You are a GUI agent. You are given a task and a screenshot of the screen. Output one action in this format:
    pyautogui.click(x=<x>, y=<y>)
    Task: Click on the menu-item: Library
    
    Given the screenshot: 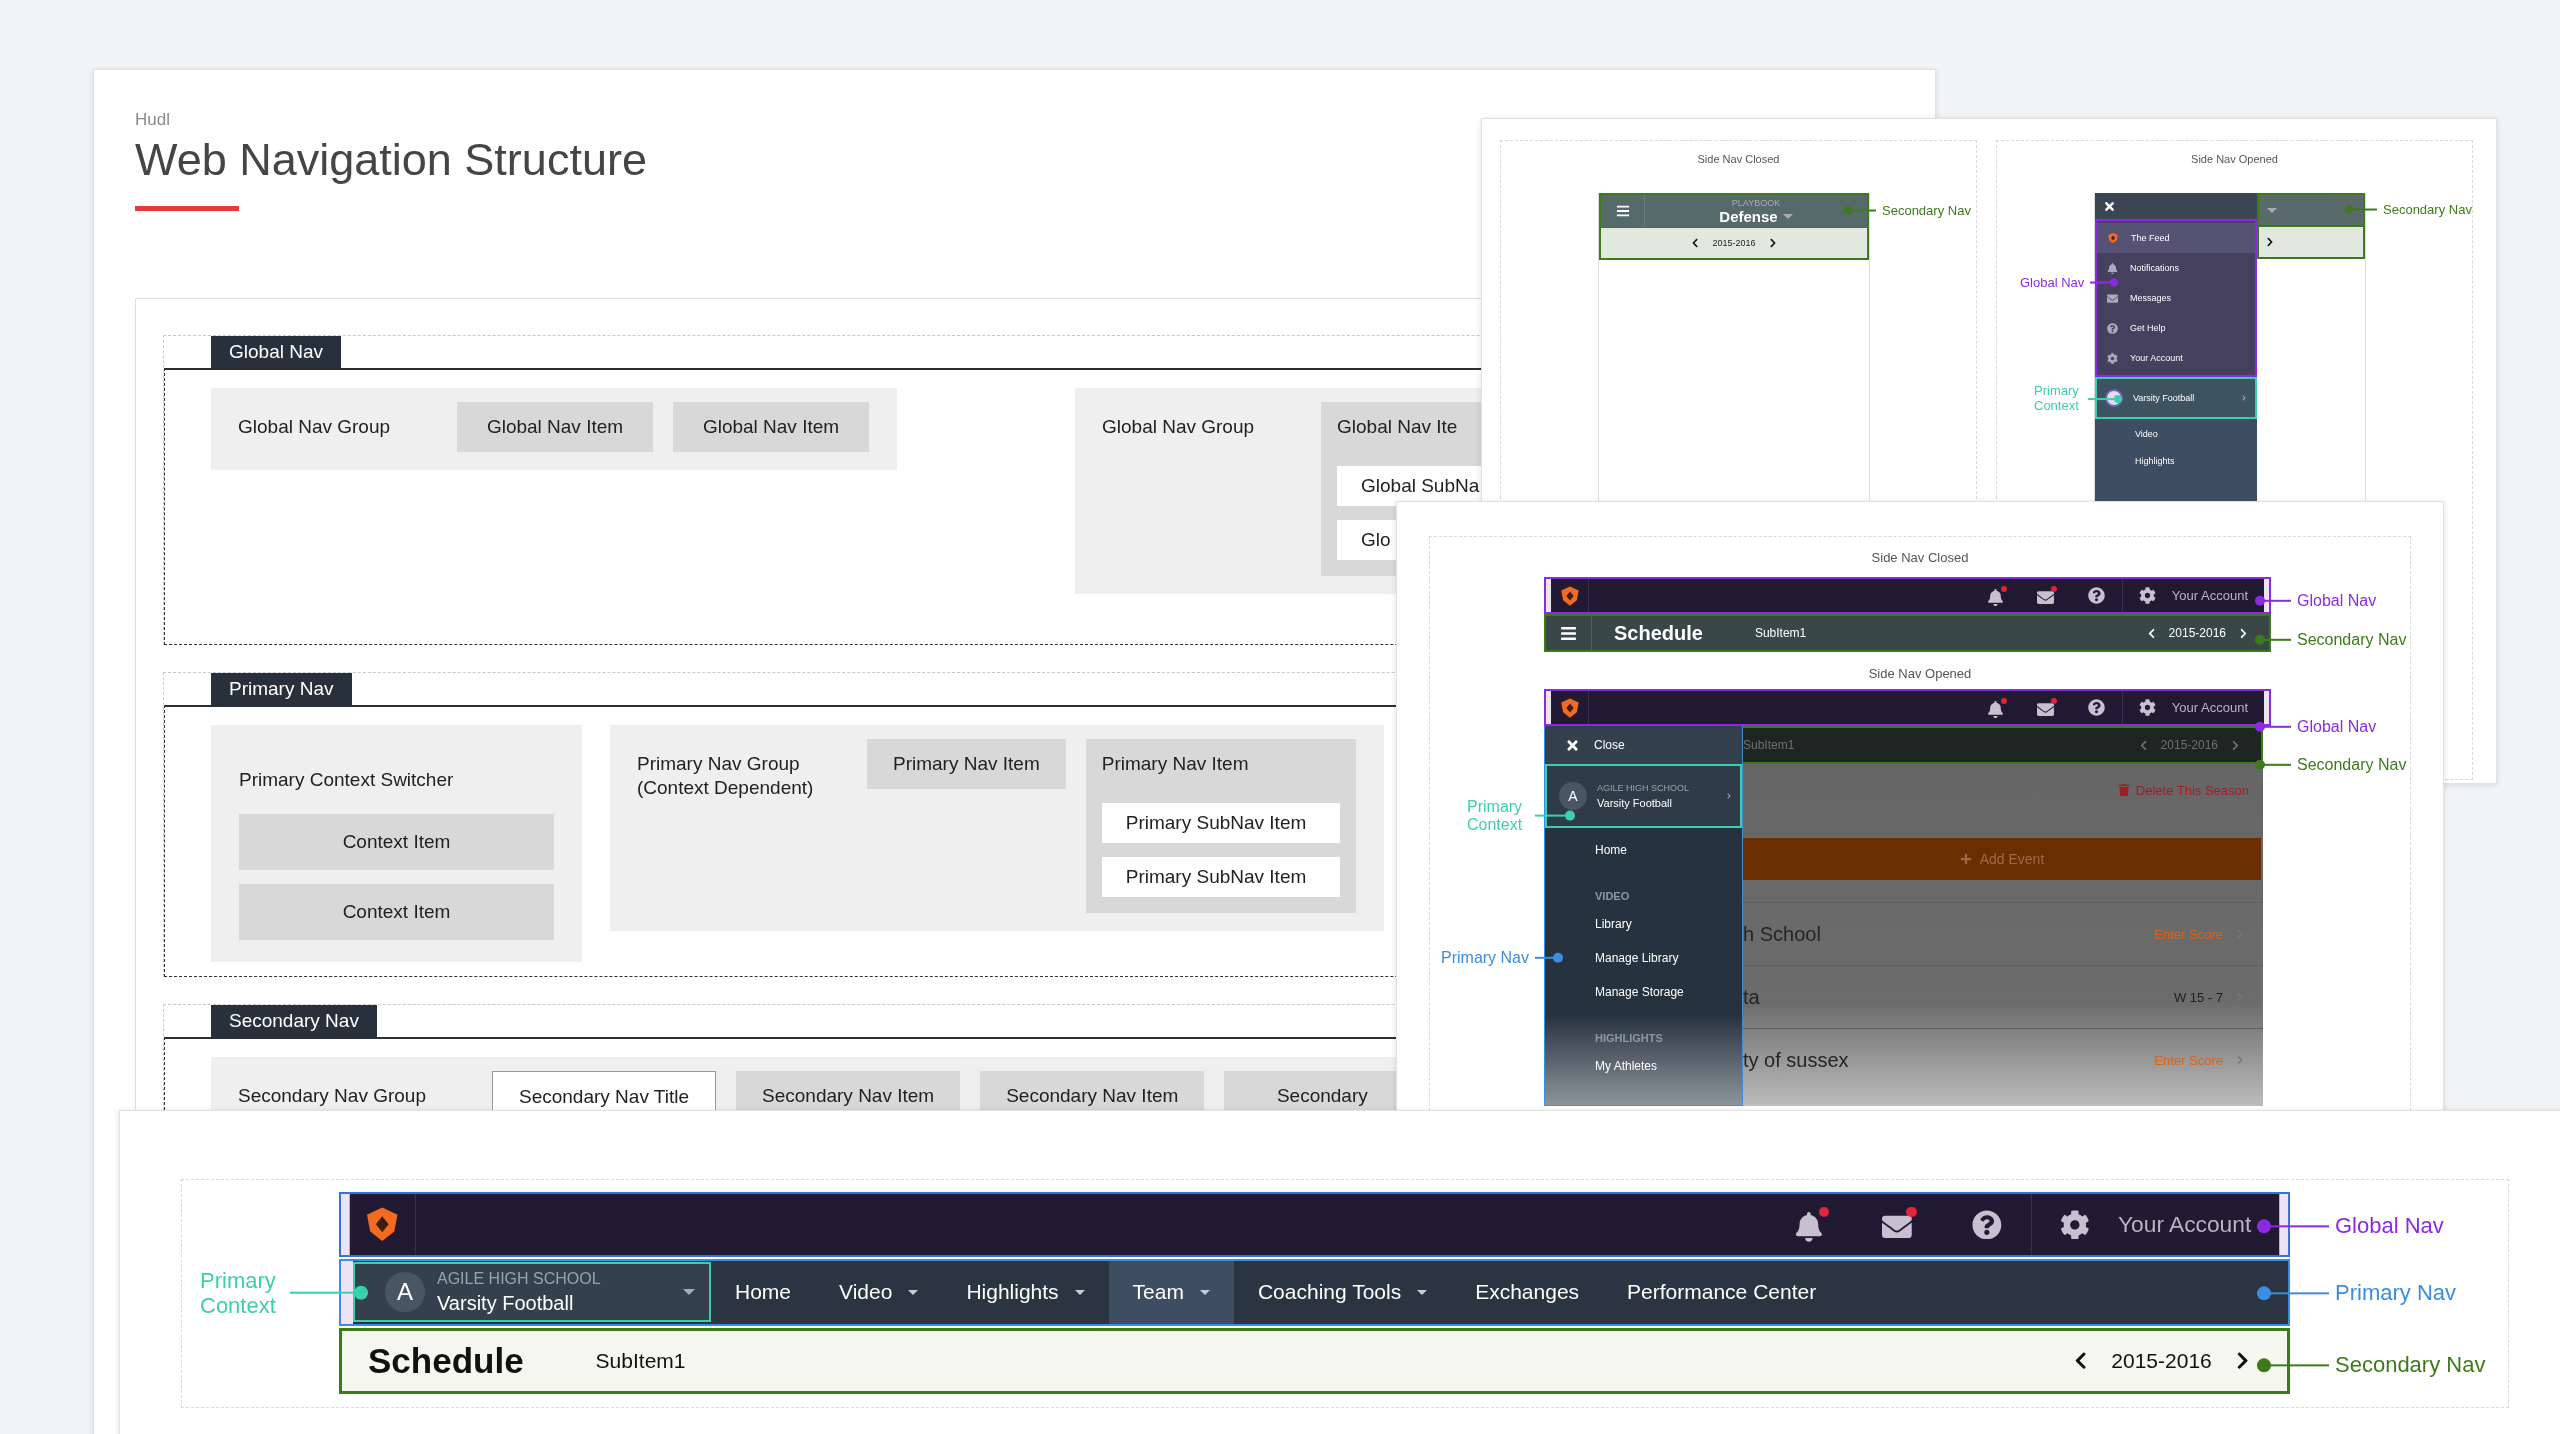 What is the action you would take?
    pyautogui.click(x=1643, y=925)
    